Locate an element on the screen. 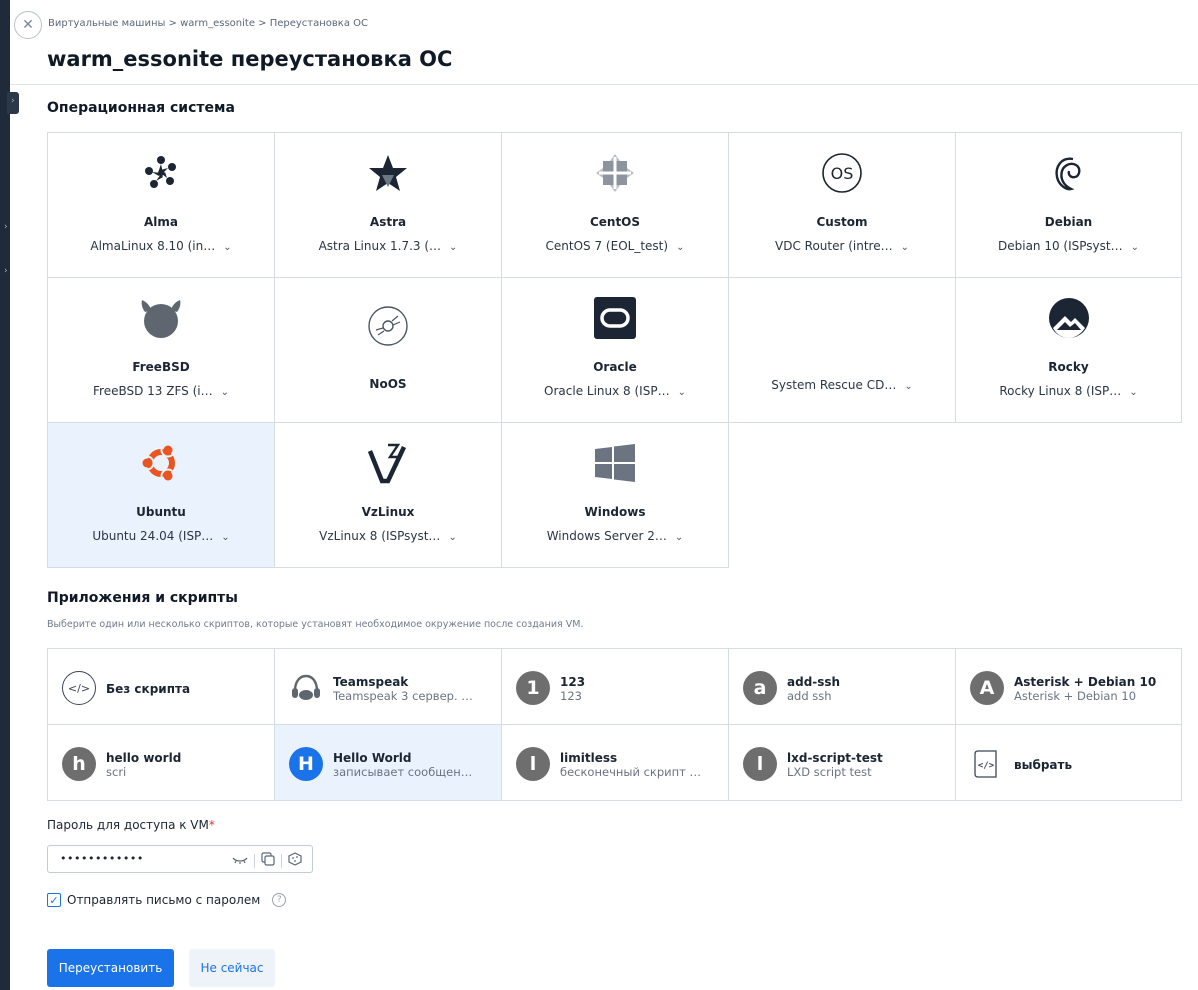 Image resolution: width=1198 pixels, height=990 pixels. os-version-select: Windows Server 2… ⌄ is located at coordinates (615, 536).